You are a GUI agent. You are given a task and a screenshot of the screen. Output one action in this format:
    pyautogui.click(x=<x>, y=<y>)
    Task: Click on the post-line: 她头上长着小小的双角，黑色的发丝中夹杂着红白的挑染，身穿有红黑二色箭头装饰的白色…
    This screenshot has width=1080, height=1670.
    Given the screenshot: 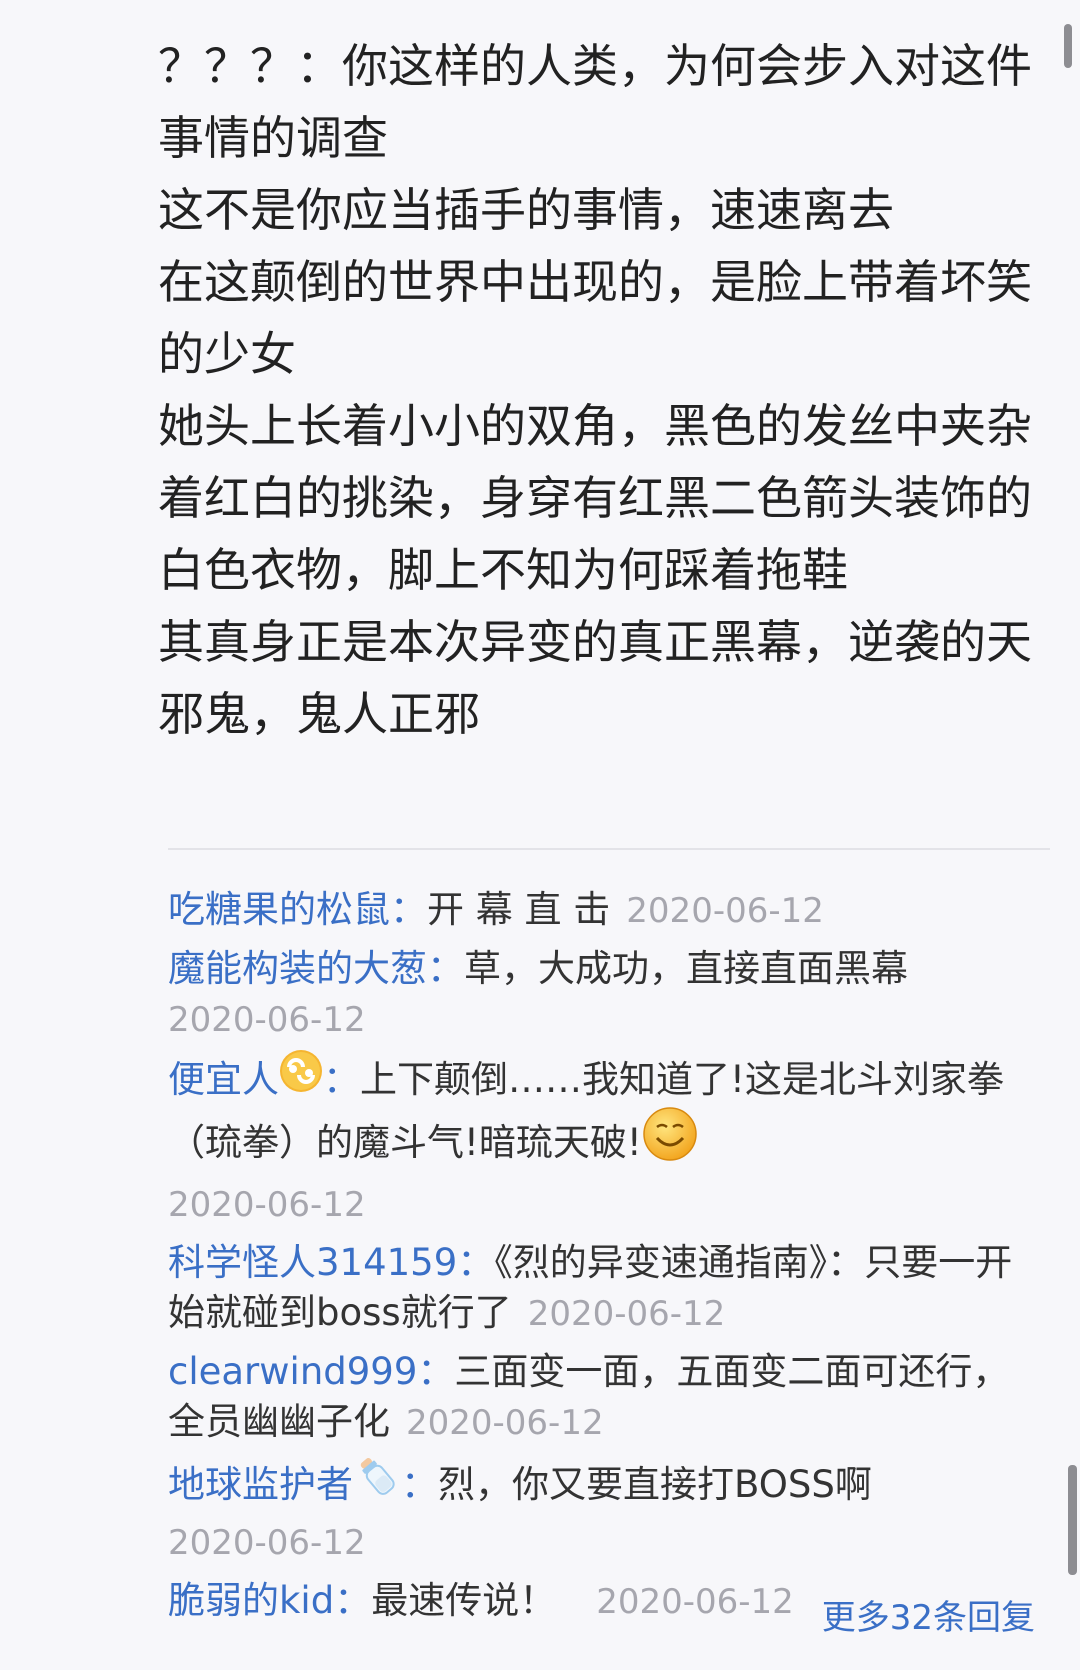 What is the action you would take?
    pyautogui.click(x=595, y=498)
    